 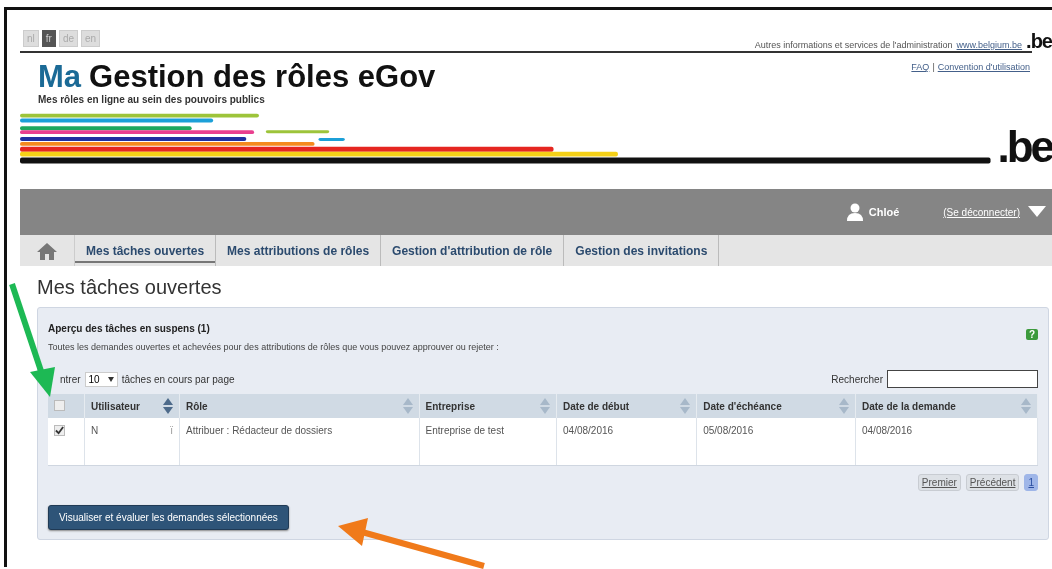 What do you see at coordinates (299, 442) in the screenshot?
I see `table-cell: Attribuer : Rédacteur de dossiers` at bounding box center [299, 442].